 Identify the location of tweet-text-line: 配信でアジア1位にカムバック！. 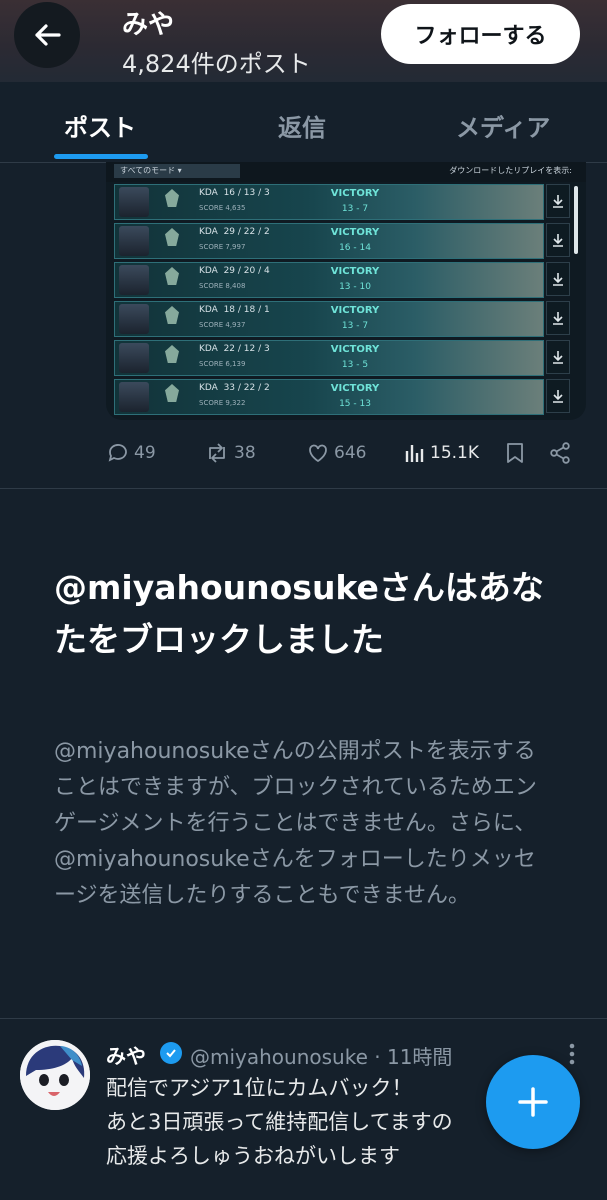
(259, 1088).